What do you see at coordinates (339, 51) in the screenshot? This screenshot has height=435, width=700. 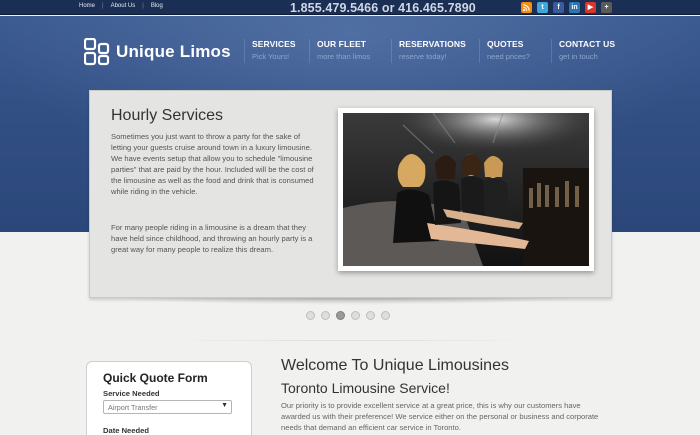 I see `nav-our-fleet: OUR FLEET more than limos` at bounding box center [339, 51].